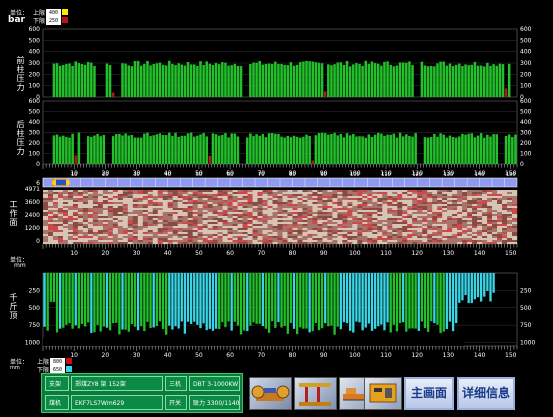  What do you see at coordinates (383, 393) in the screenshot?
I see `switch-thumbnail` at bounding box center [383, 393].